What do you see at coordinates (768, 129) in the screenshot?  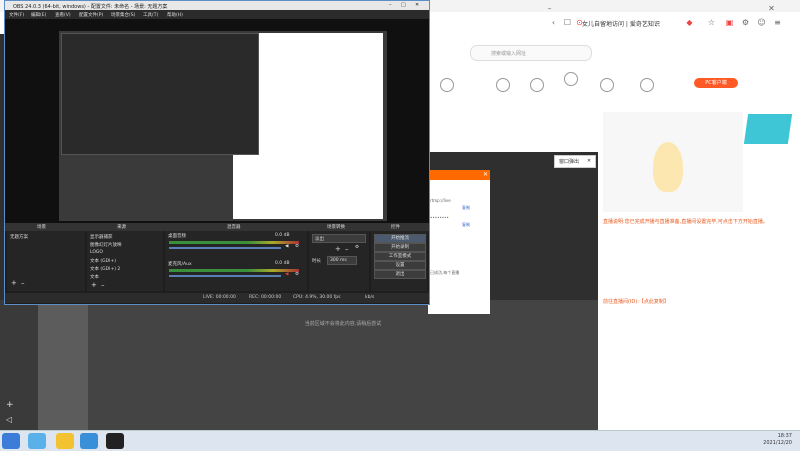 I see `badge-image` at bounding box center [768, 129].